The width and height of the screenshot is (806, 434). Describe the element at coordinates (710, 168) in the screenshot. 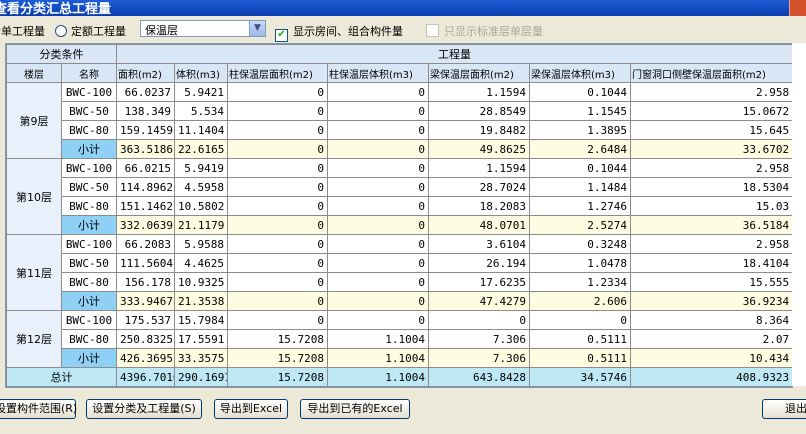

I see `quantity-cell: 2.958` at that location.